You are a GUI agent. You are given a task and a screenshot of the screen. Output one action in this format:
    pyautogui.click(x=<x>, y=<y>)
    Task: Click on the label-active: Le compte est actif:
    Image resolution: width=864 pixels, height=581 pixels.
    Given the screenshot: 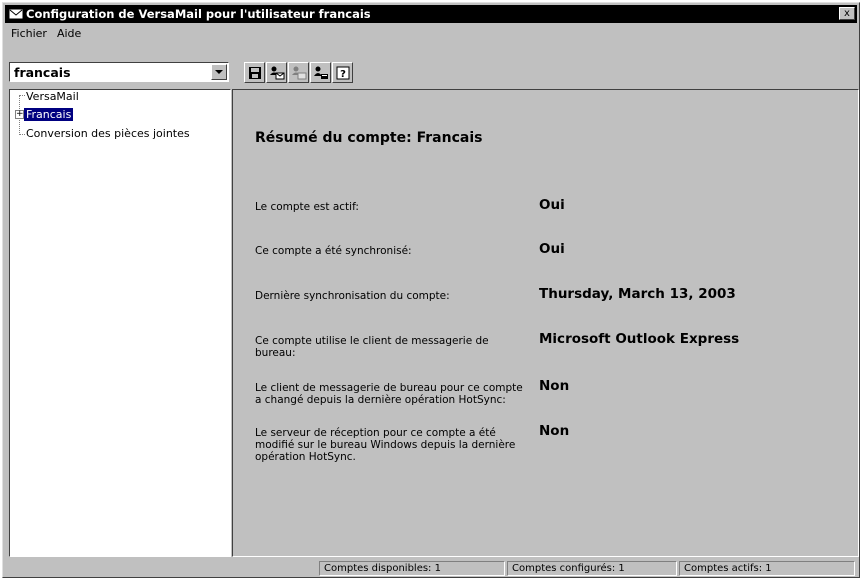 What is the action you would take?
    pyautogui.click(x=307, y=207)
    